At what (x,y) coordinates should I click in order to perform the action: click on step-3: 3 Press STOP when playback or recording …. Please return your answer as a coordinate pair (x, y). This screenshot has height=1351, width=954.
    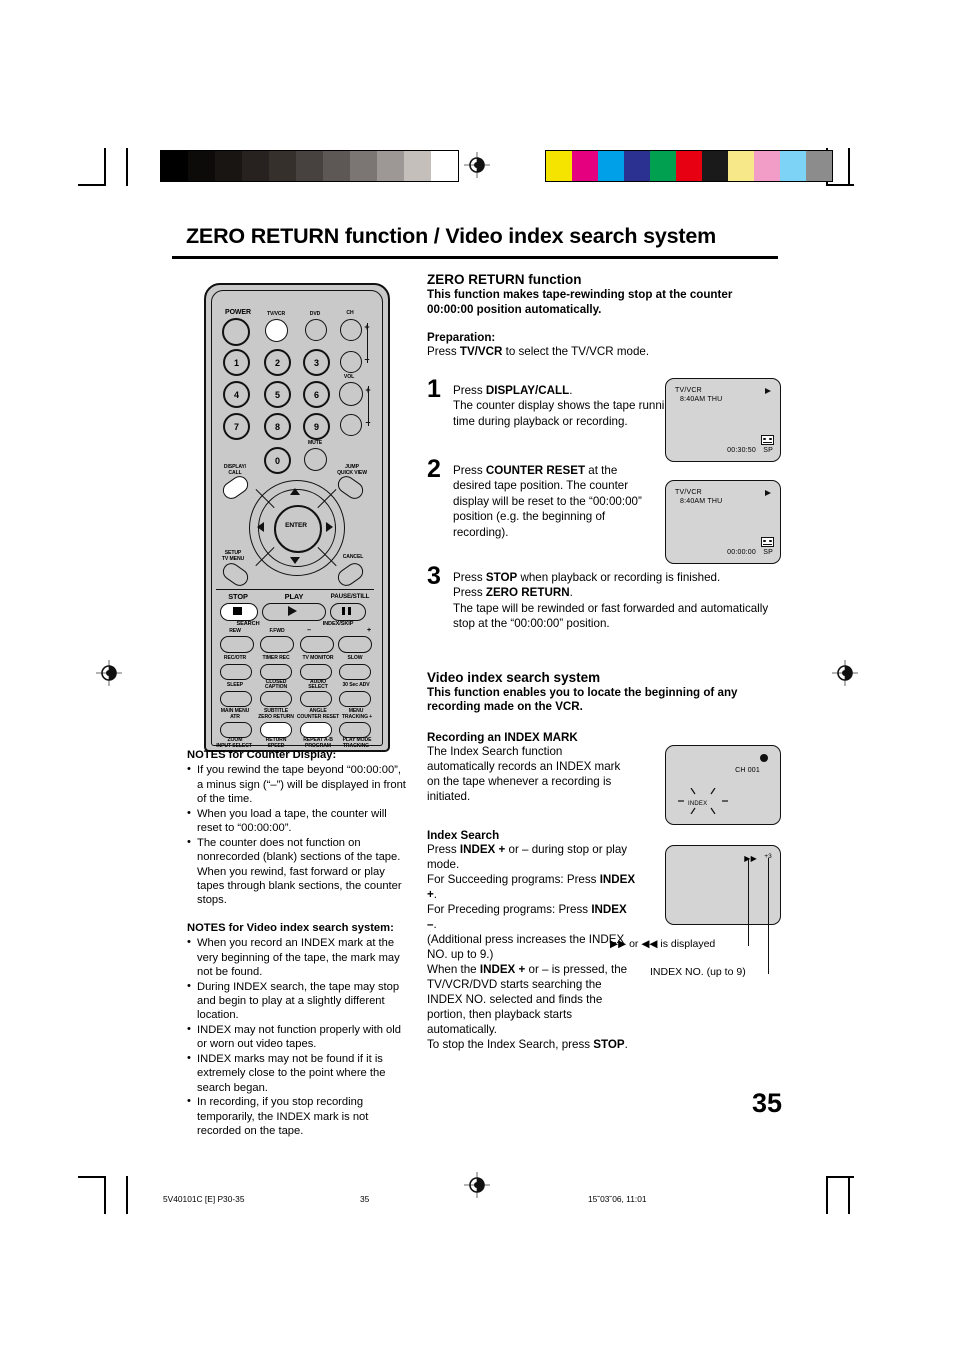
    Looking at the image, I should click on (603, 598).